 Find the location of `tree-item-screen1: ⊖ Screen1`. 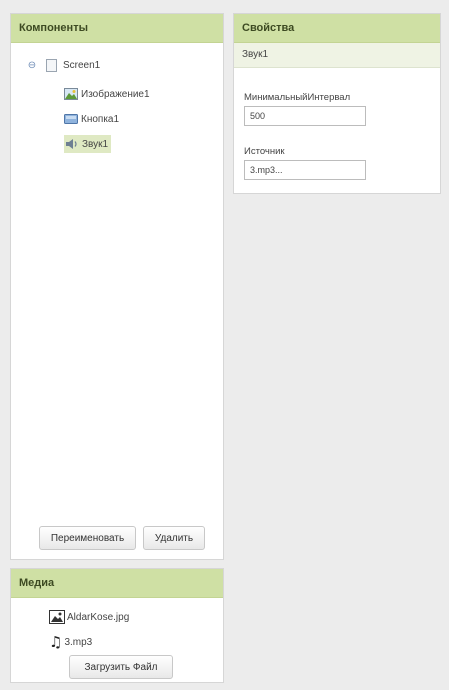

tree-item-screen1: ⊖ Screen1 is located at coordinates (63, 65).